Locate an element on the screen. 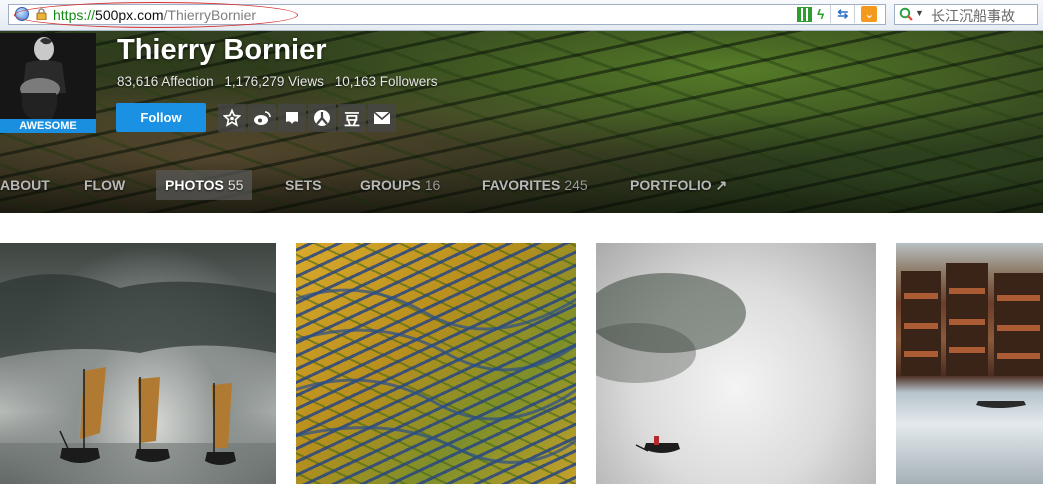 This screenshot has width=1043, height=484. tab-label: PHOTOS is located at coordinates (194, 185).